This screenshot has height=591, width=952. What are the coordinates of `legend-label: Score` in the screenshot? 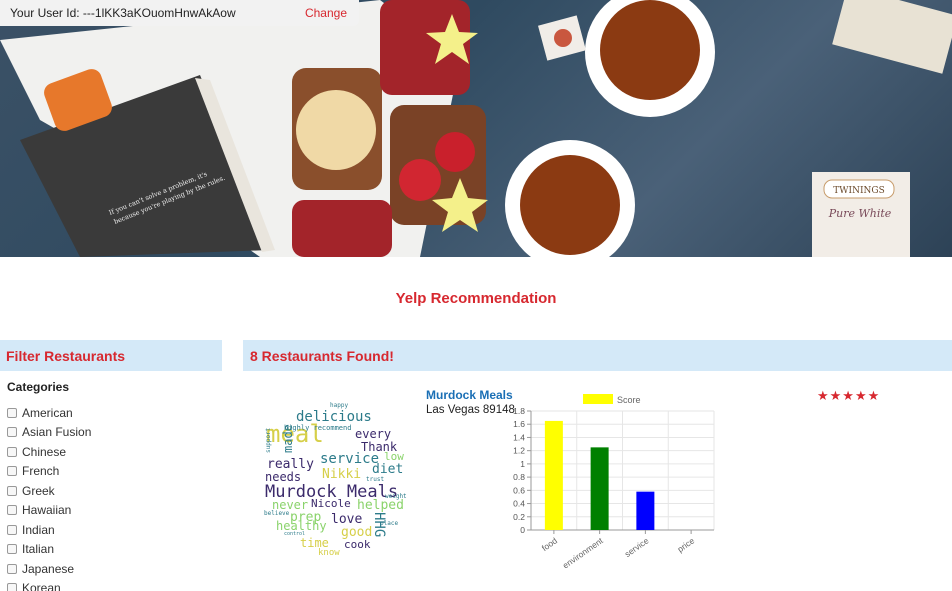 It's located at (629, 400).